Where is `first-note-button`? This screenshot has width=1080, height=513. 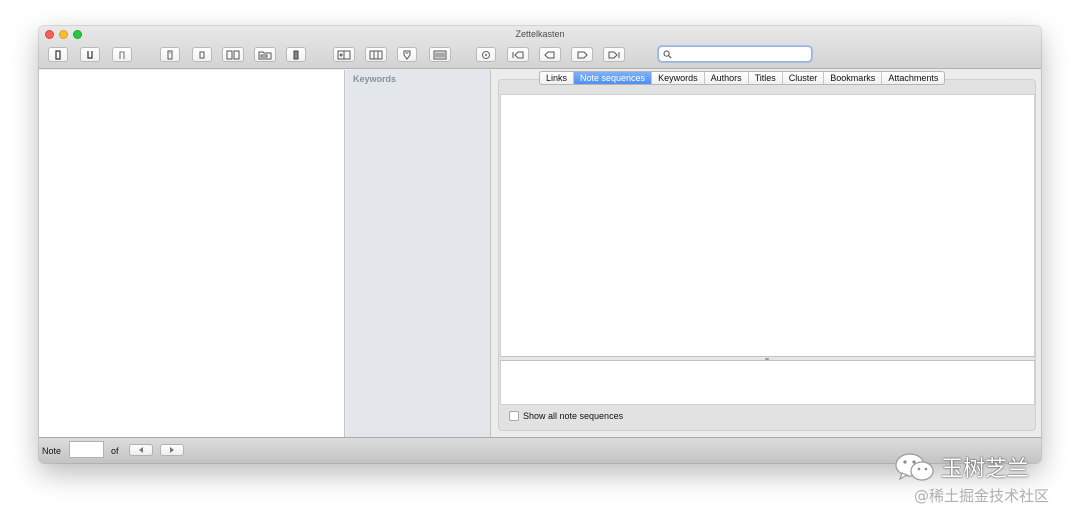 first-note-button is located at coordinates (518, 54).